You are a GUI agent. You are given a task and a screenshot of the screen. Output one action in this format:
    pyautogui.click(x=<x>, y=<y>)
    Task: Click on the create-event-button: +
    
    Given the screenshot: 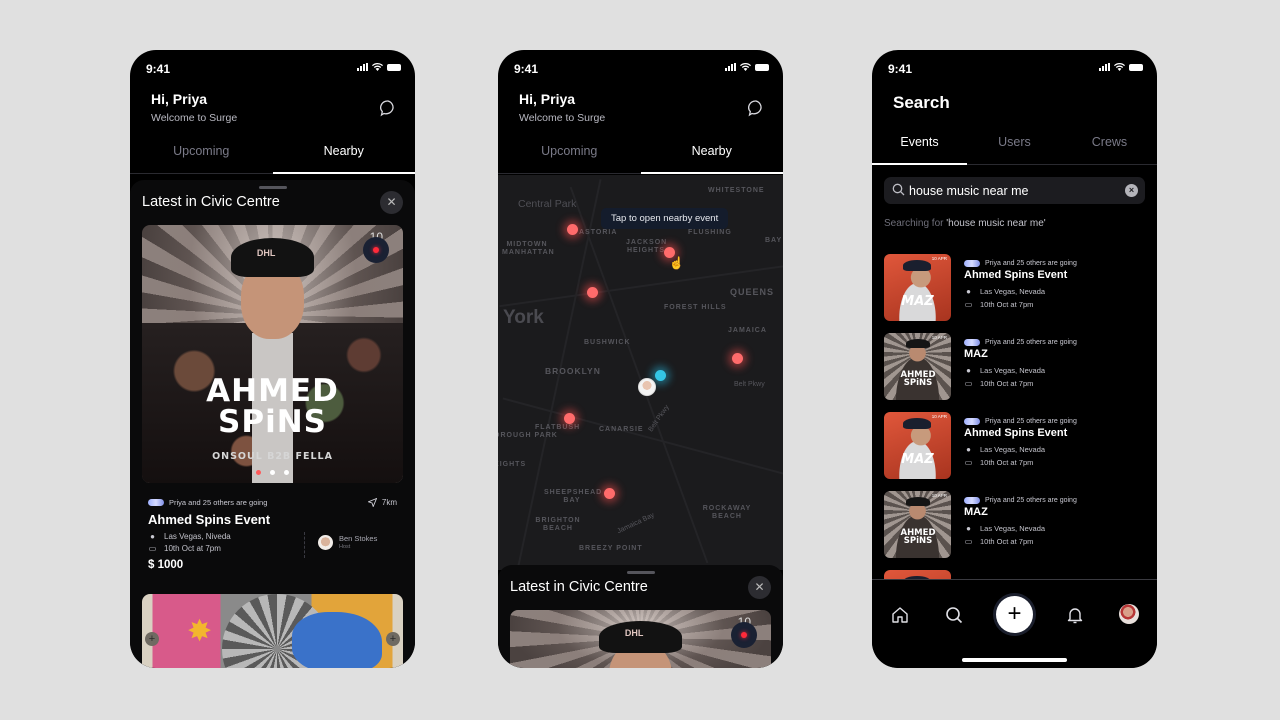 What is the action you would take?
    pyautogui.click(x=1014, y=614)
    